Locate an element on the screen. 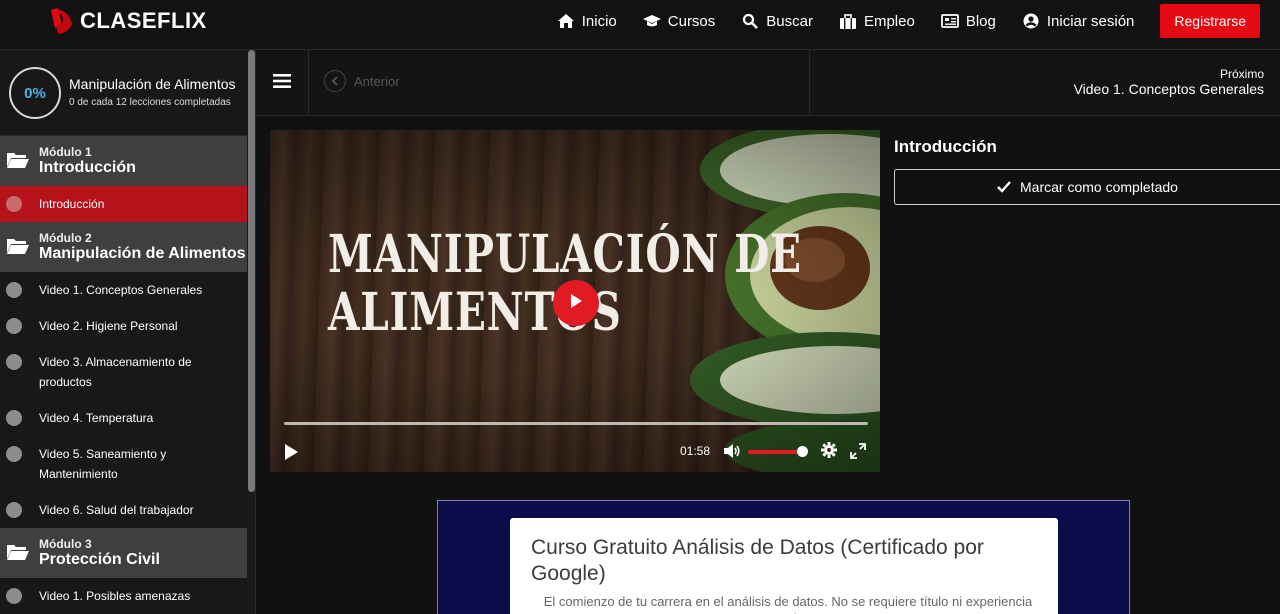 This screenshot has width=1280, height=614. nav-label: Blog is located at coordinates (980, 21).